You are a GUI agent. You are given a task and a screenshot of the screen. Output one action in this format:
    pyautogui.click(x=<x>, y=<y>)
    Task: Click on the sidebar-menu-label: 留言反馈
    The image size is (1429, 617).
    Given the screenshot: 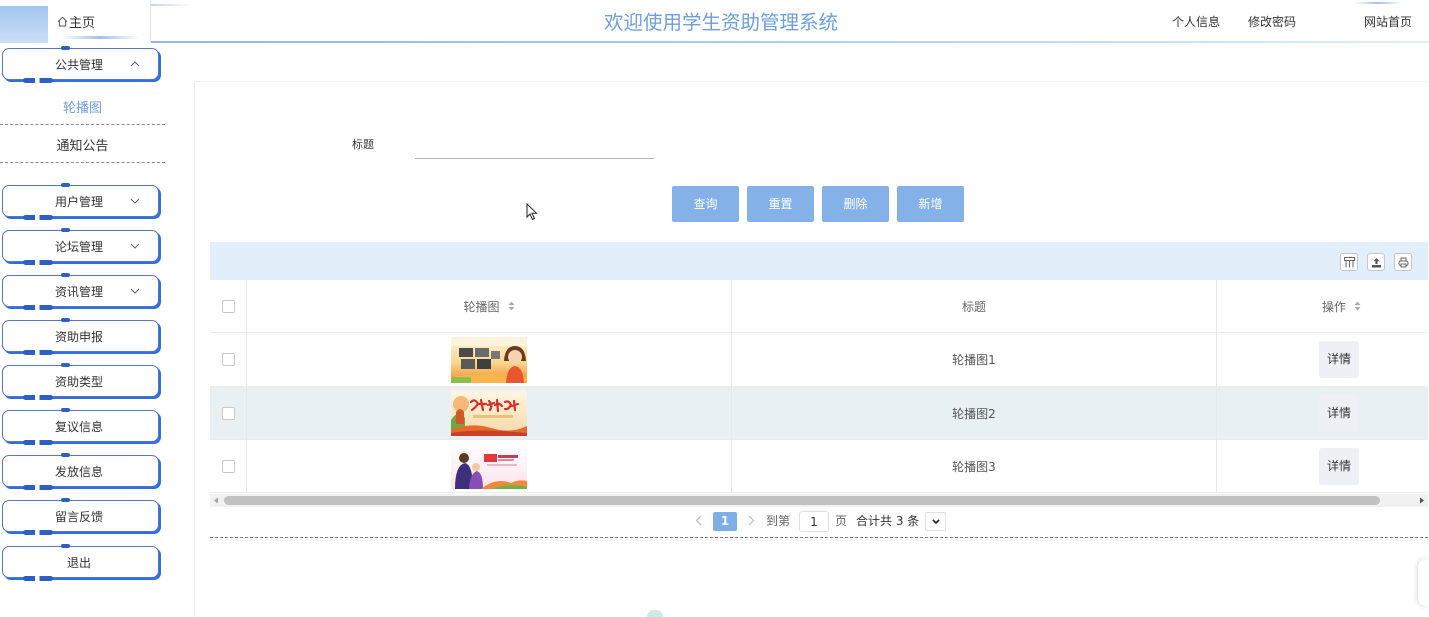 What is the action you would take?
    pyautogui.click(x=78, y=517)
    